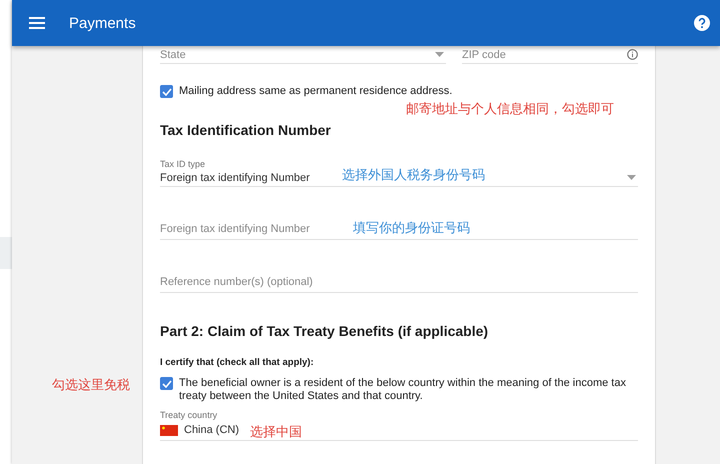 Image resolution: width=720 pixels, height=464 pixels. What do you see at coordinates (702, 23) in the screenshot?
I see `help-icon` at bounding box center [702, 23].